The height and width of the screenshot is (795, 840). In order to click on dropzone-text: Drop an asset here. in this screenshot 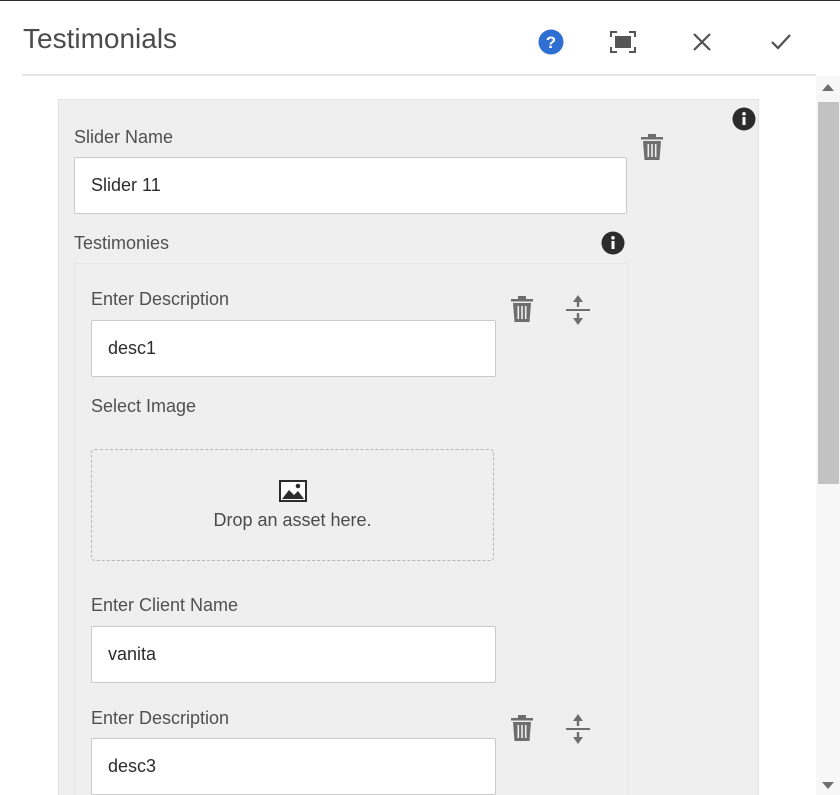, I will do `click(292, 519)`.